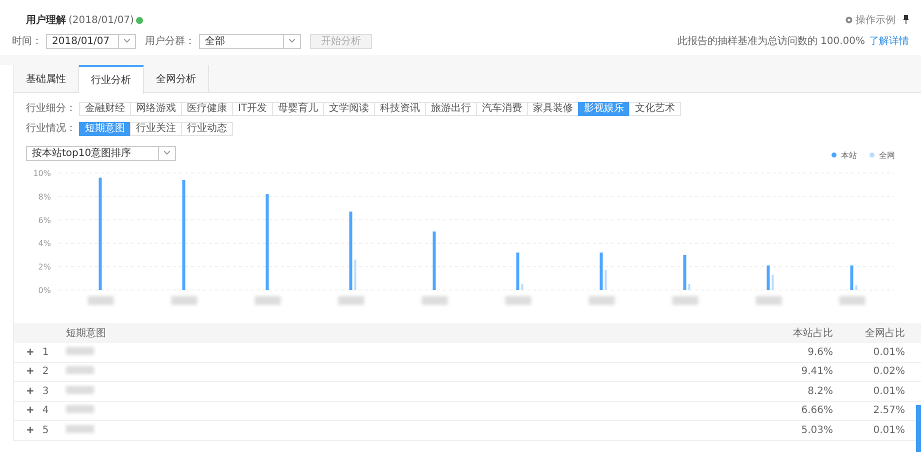 Image resolution: width=921 pixels, height=452 pixels. What do you see at coordinates (207, 129) in the screenshot?
I see `filter-chip: 行业动态` at bounding box center [207, 129].